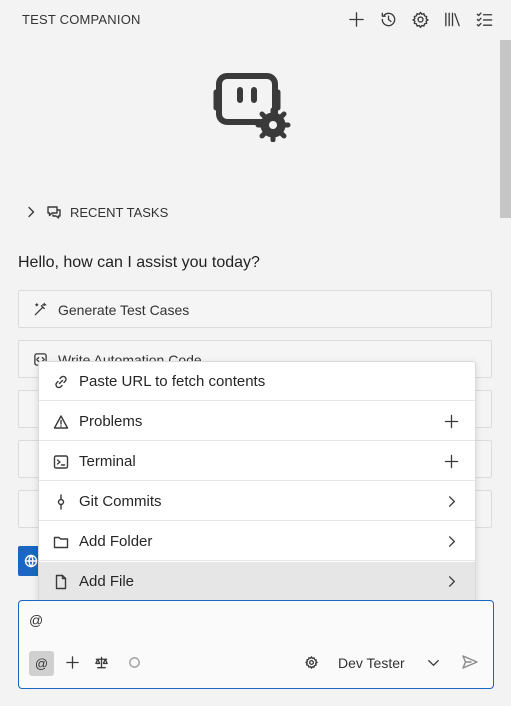 This screenshot has width=511, height=706. I want to click on panel-title: TEST COMPANION, so click(81, 19).